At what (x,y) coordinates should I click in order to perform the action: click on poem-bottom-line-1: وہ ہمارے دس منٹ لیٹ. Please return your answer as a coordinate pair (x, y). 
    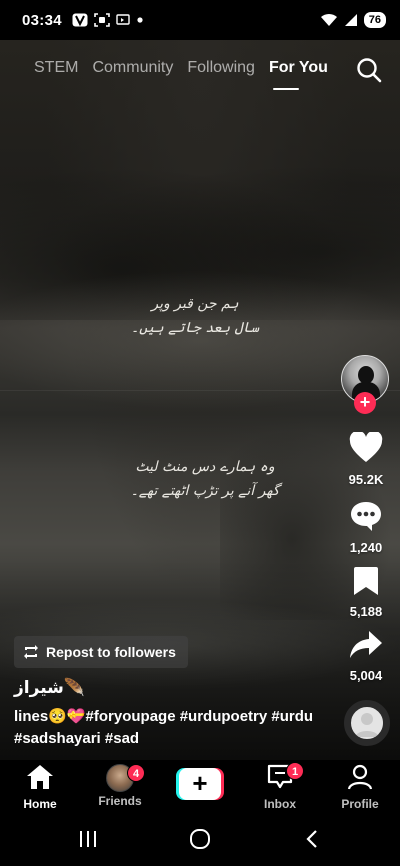
    Looking at the image, I should click on (205, 467).